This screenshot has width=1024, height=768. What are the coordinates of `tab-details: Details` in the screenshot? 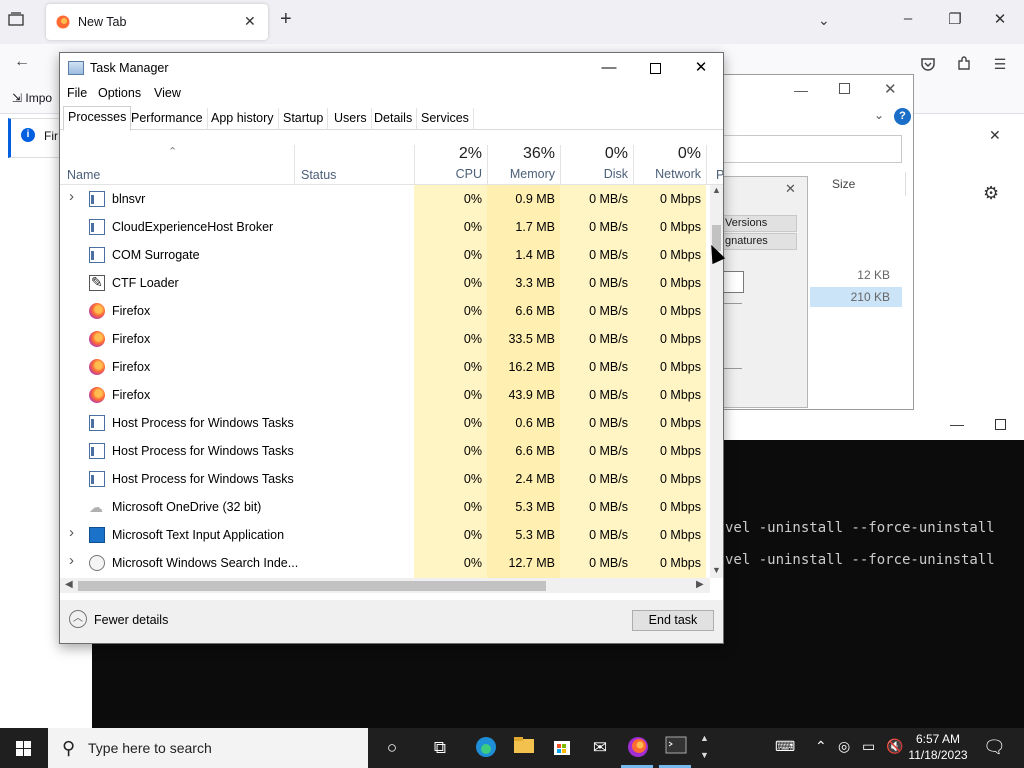 It's located at (394, 119).